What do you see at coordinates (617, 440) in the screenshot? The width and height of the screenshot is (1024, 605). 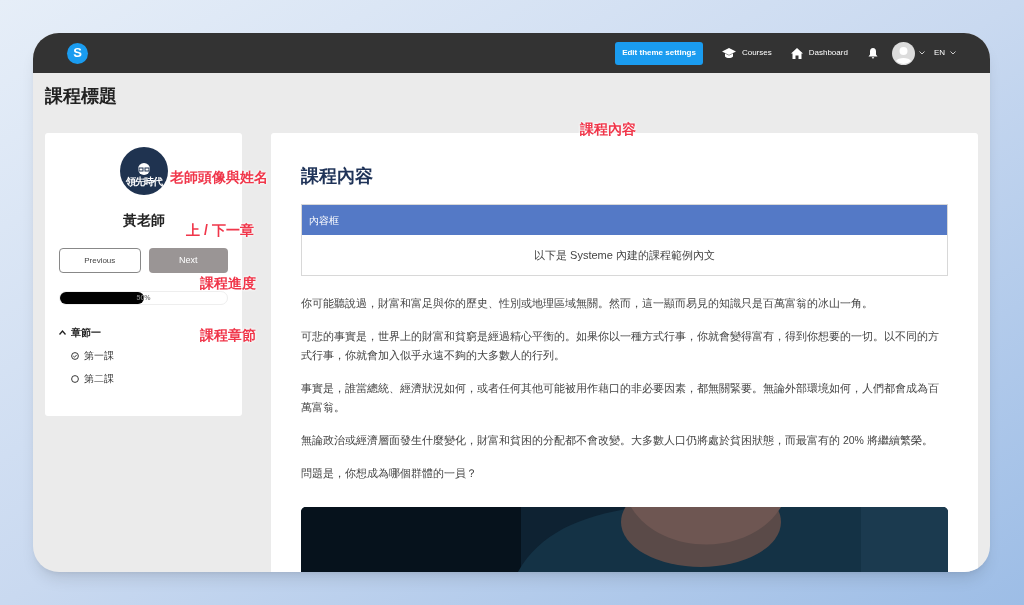 I see `paragraph: 無論政治或經濟層面發生什麼變化，財富和貧困的分配都不會改變。大多數人口仍將處於貧困狀態，而最富有的 20% 將繼續繁榮。` at bounding box center [617, 440].